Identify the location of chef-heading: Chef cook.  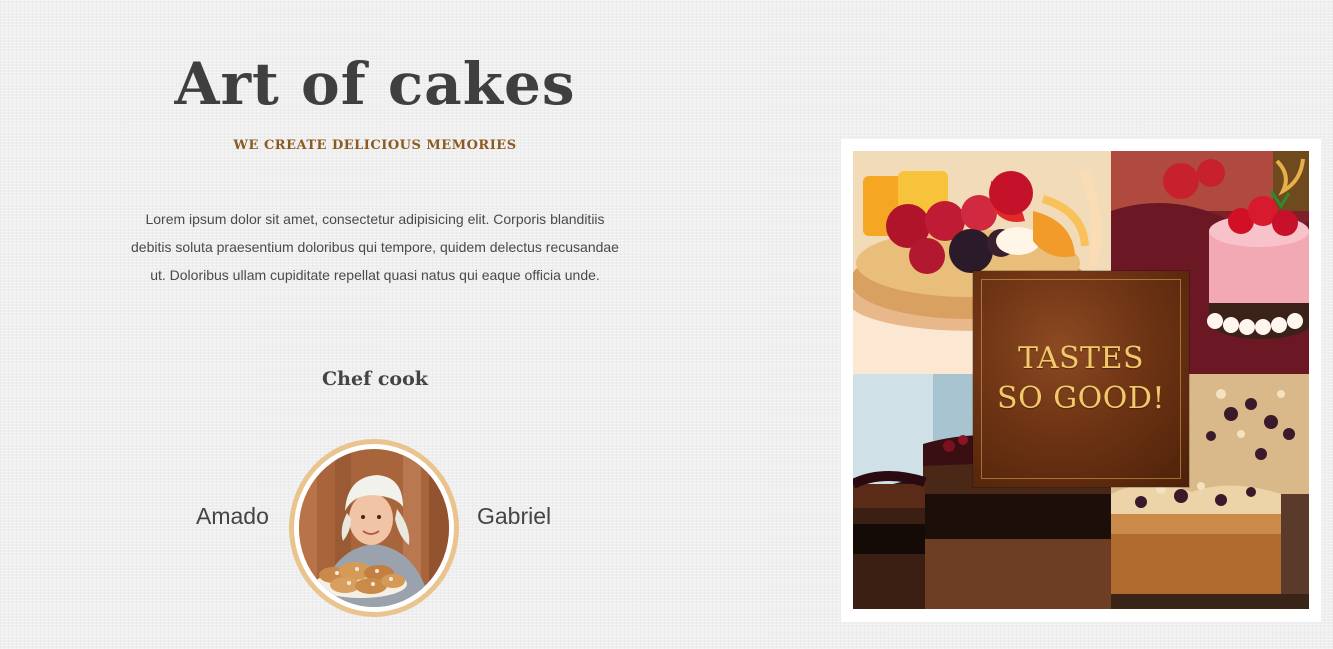
(375, 379).